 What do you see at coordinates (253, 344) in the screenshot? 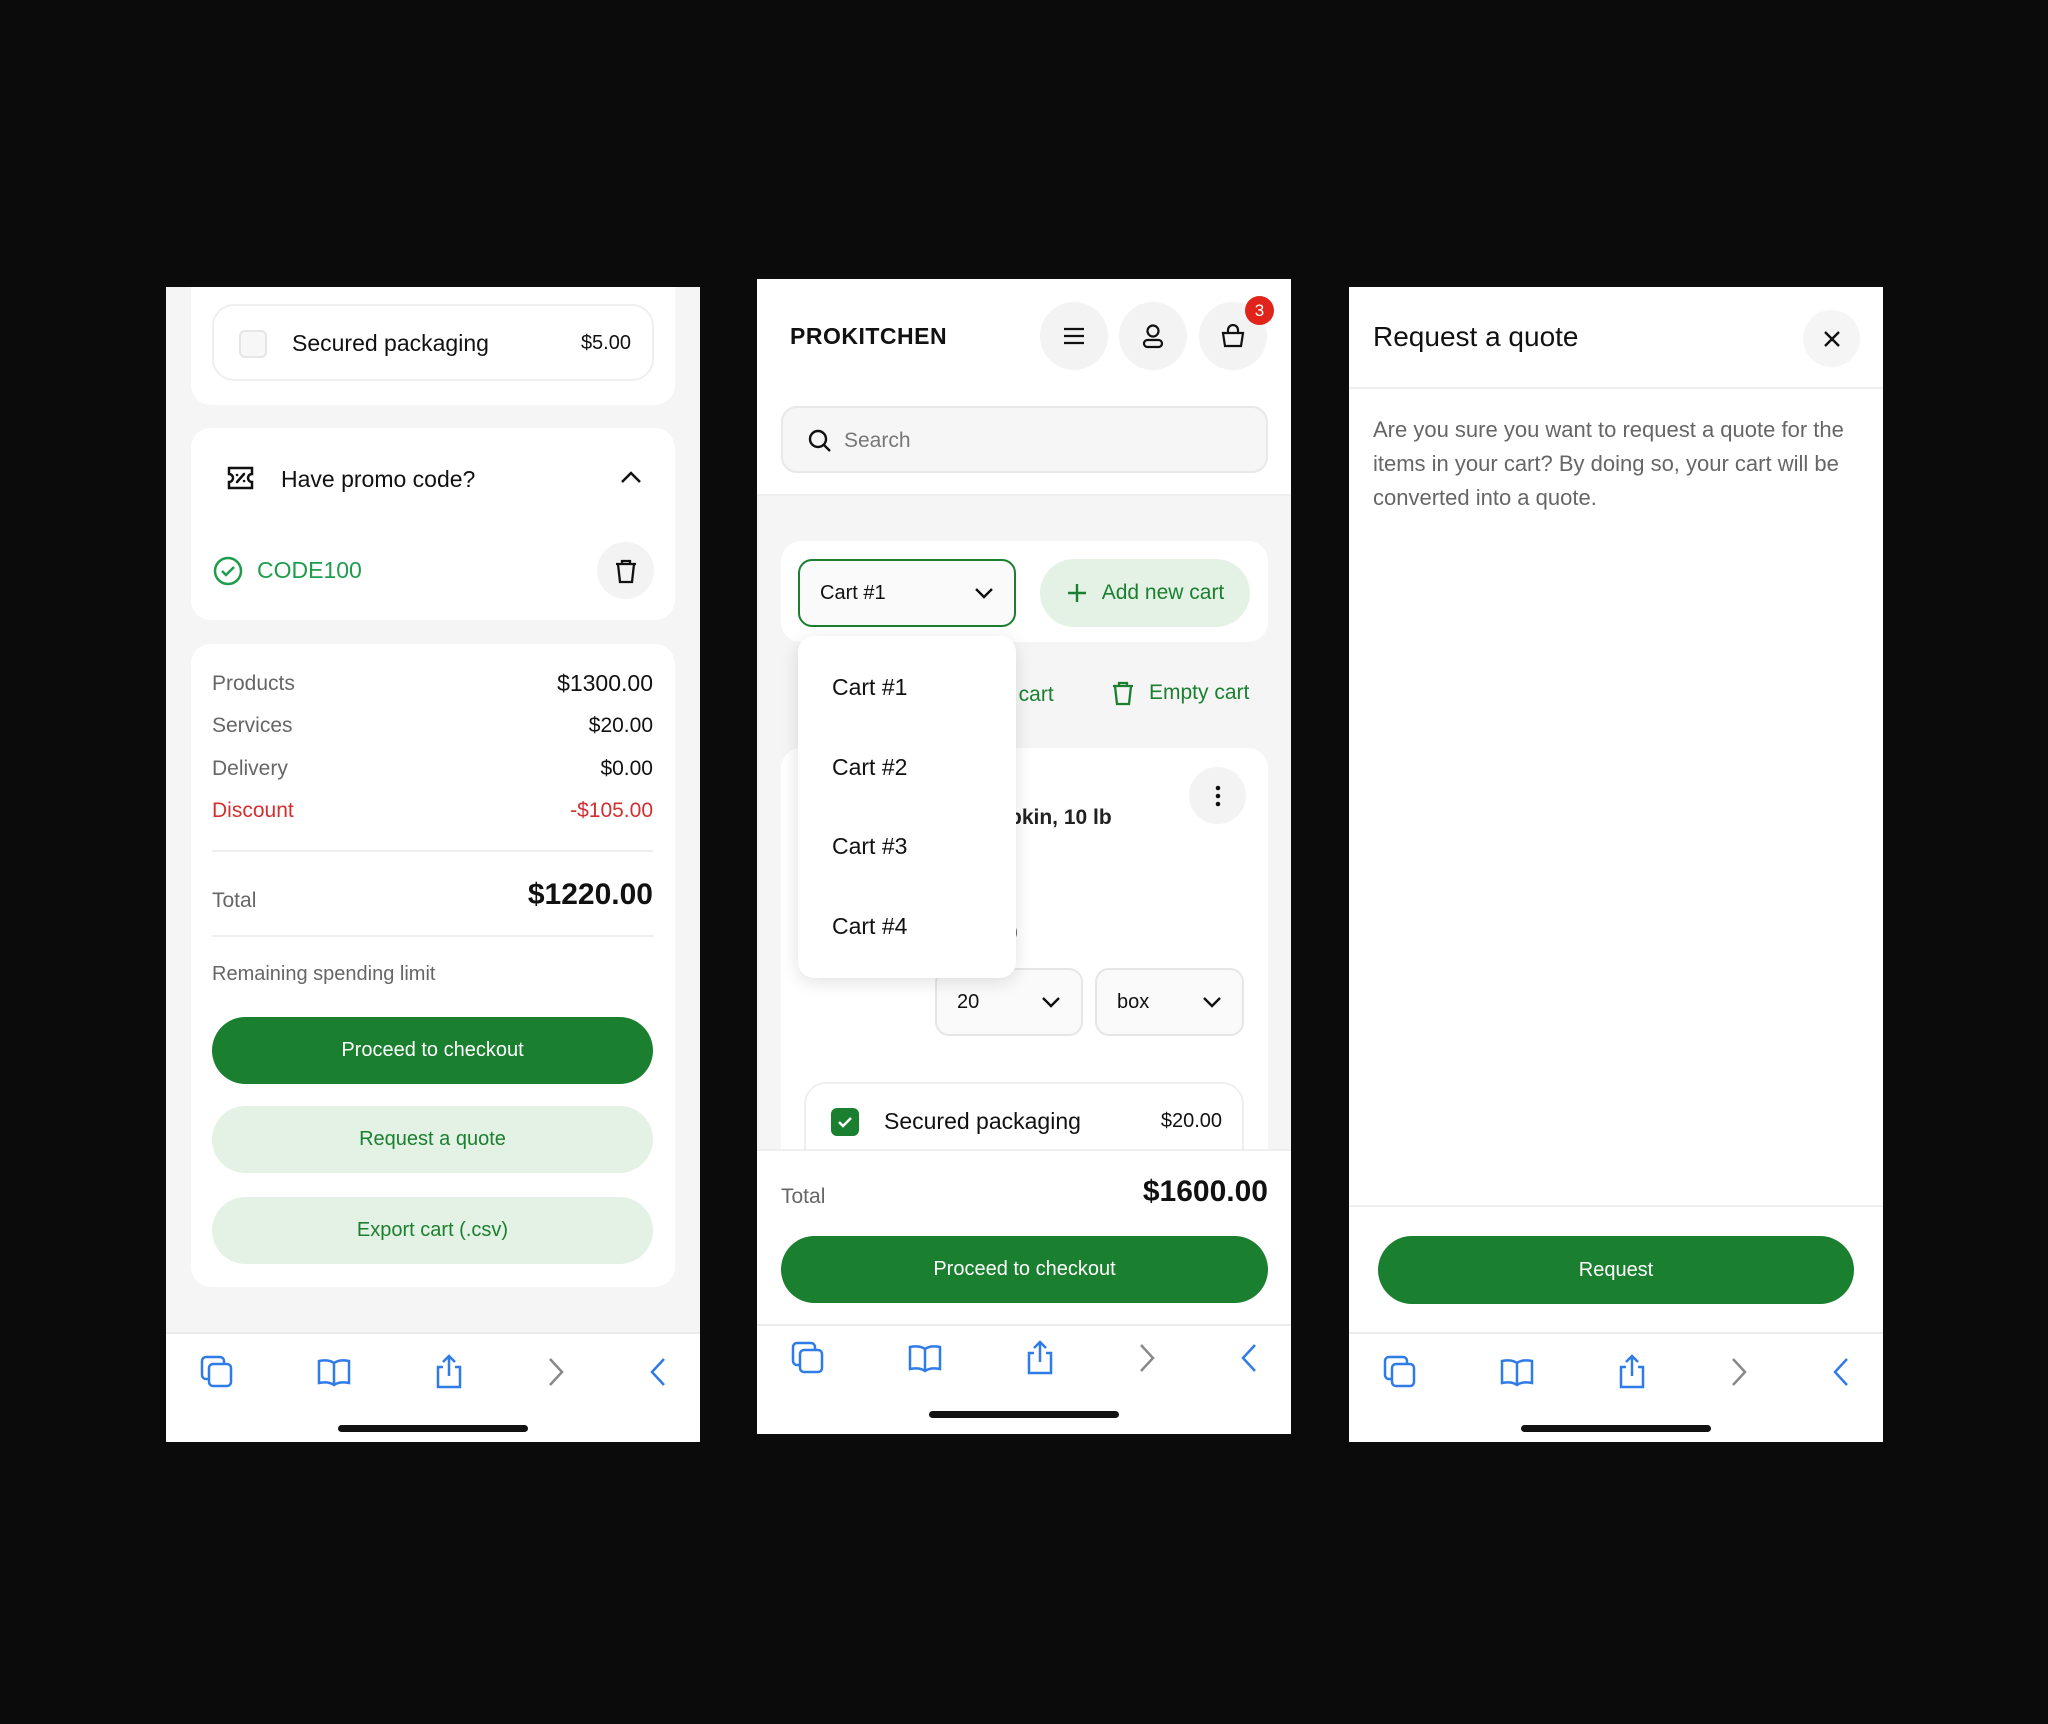
I see `packaging-checkbox` at bounding box center [253, 344].